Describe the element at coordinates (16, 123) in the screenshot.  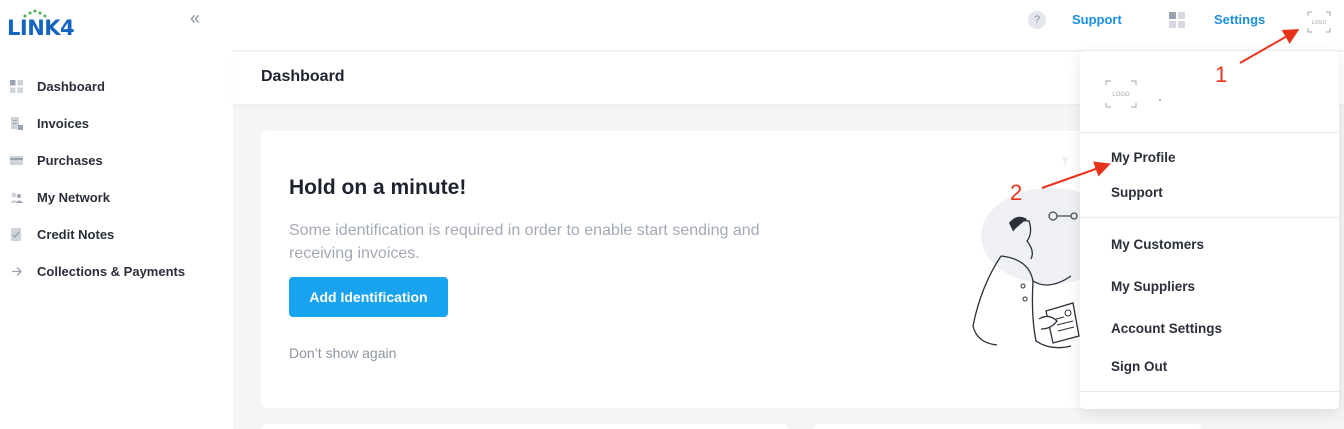
I see `invoice-icon` at that location.